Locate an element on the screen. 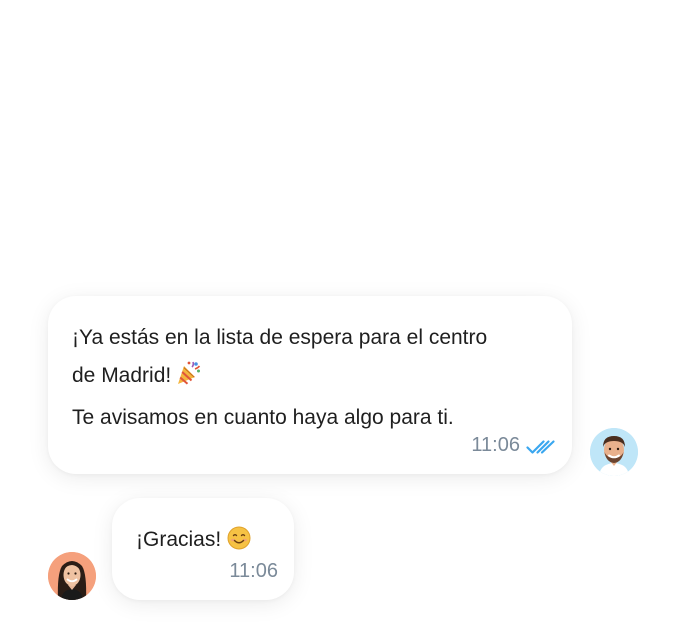 Image resolution: width=686 pixels, height=640 pixels. message-line-2: de Madrid! is located at coordinates (279, 378).